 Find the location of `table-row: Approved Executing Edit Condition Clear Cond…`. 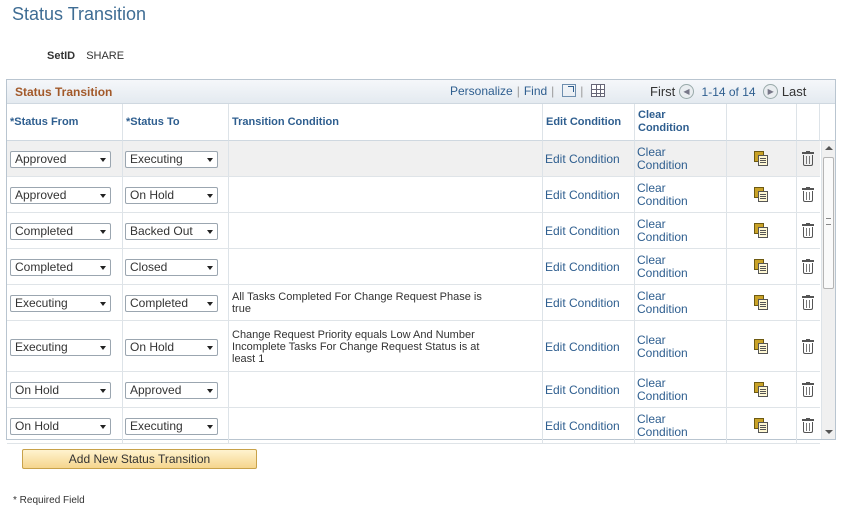

table-row: Approved Executing Edit Condition Clear Cond… is located at coordinates (413, 159).